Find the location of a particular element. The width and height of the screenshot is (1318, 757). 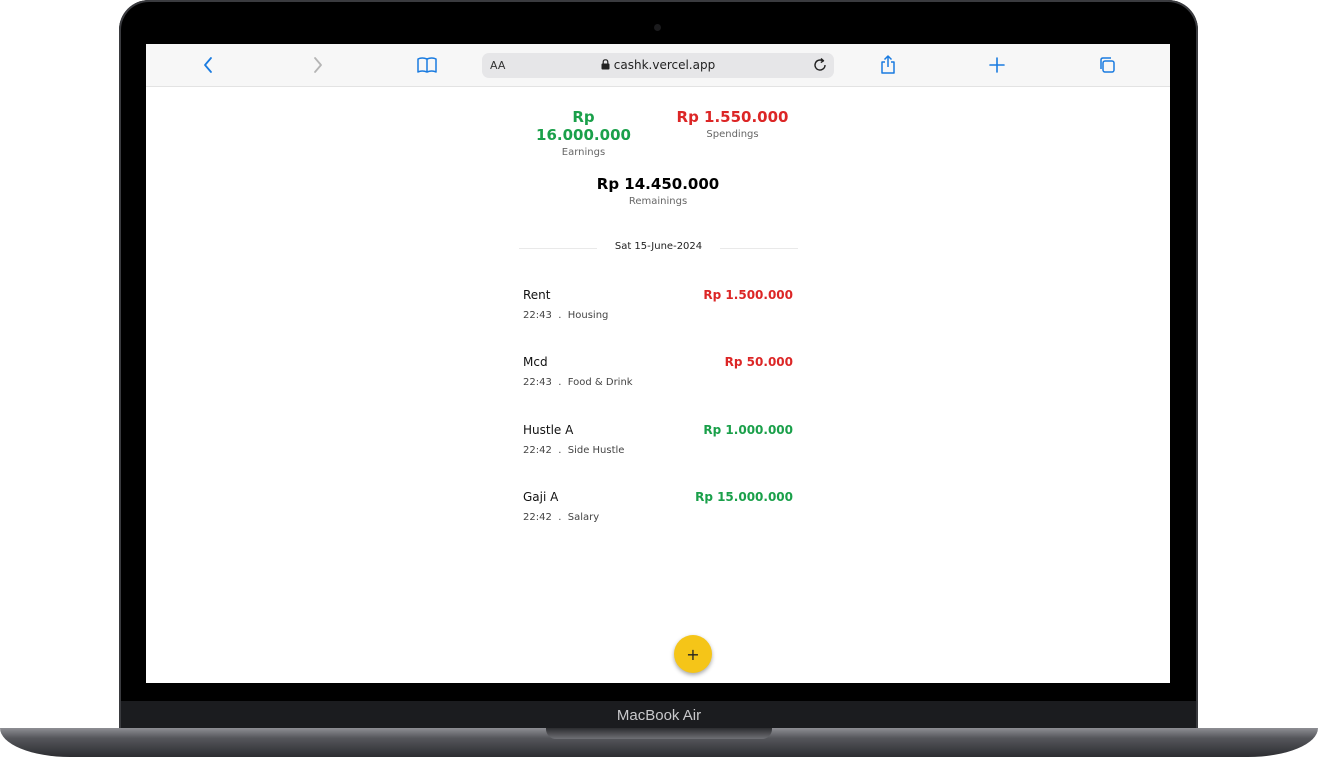

transaction-meta: 22:42 . Side Hustle is located at coordinates (574, 450).